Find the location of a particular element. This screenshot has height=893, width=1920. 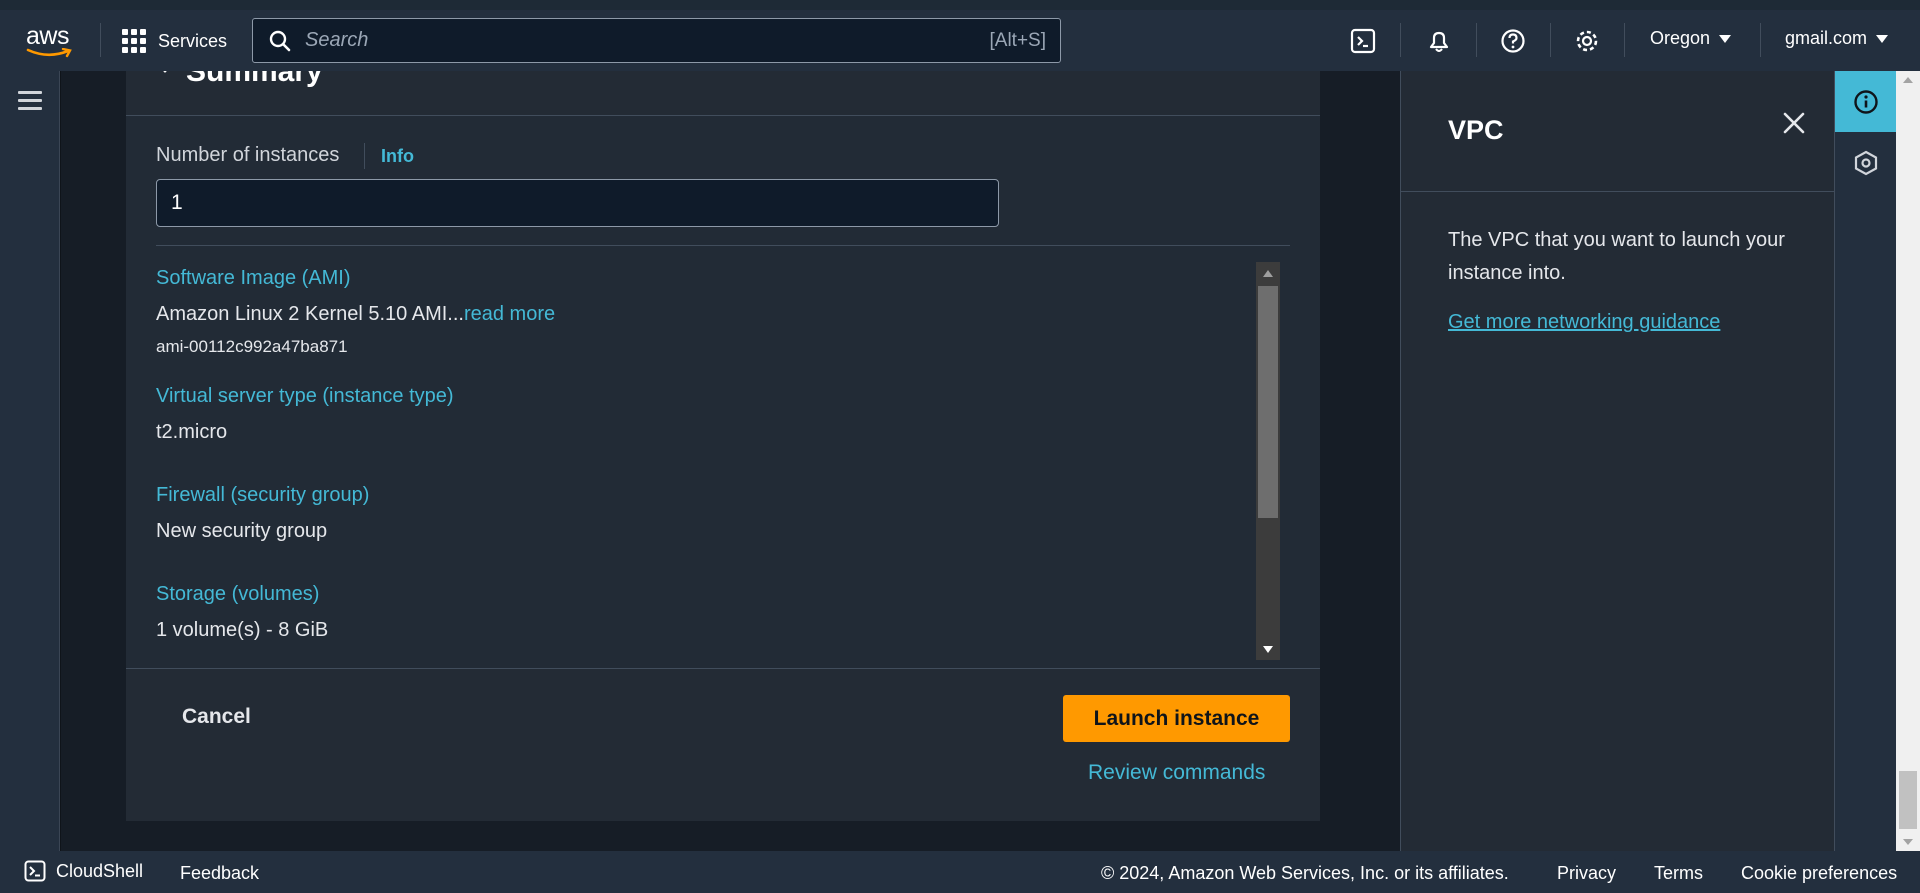

security-group-value: New security group is located at coordinates (242, 531).